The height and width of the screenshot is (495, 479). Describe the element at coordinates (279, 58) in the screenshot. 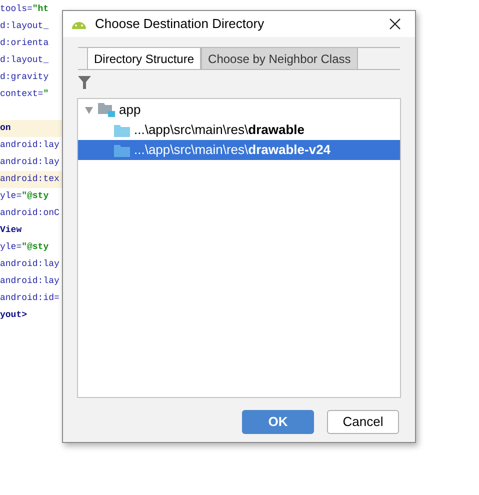

I see `tab: Choose by Neighbor Class` at that location.